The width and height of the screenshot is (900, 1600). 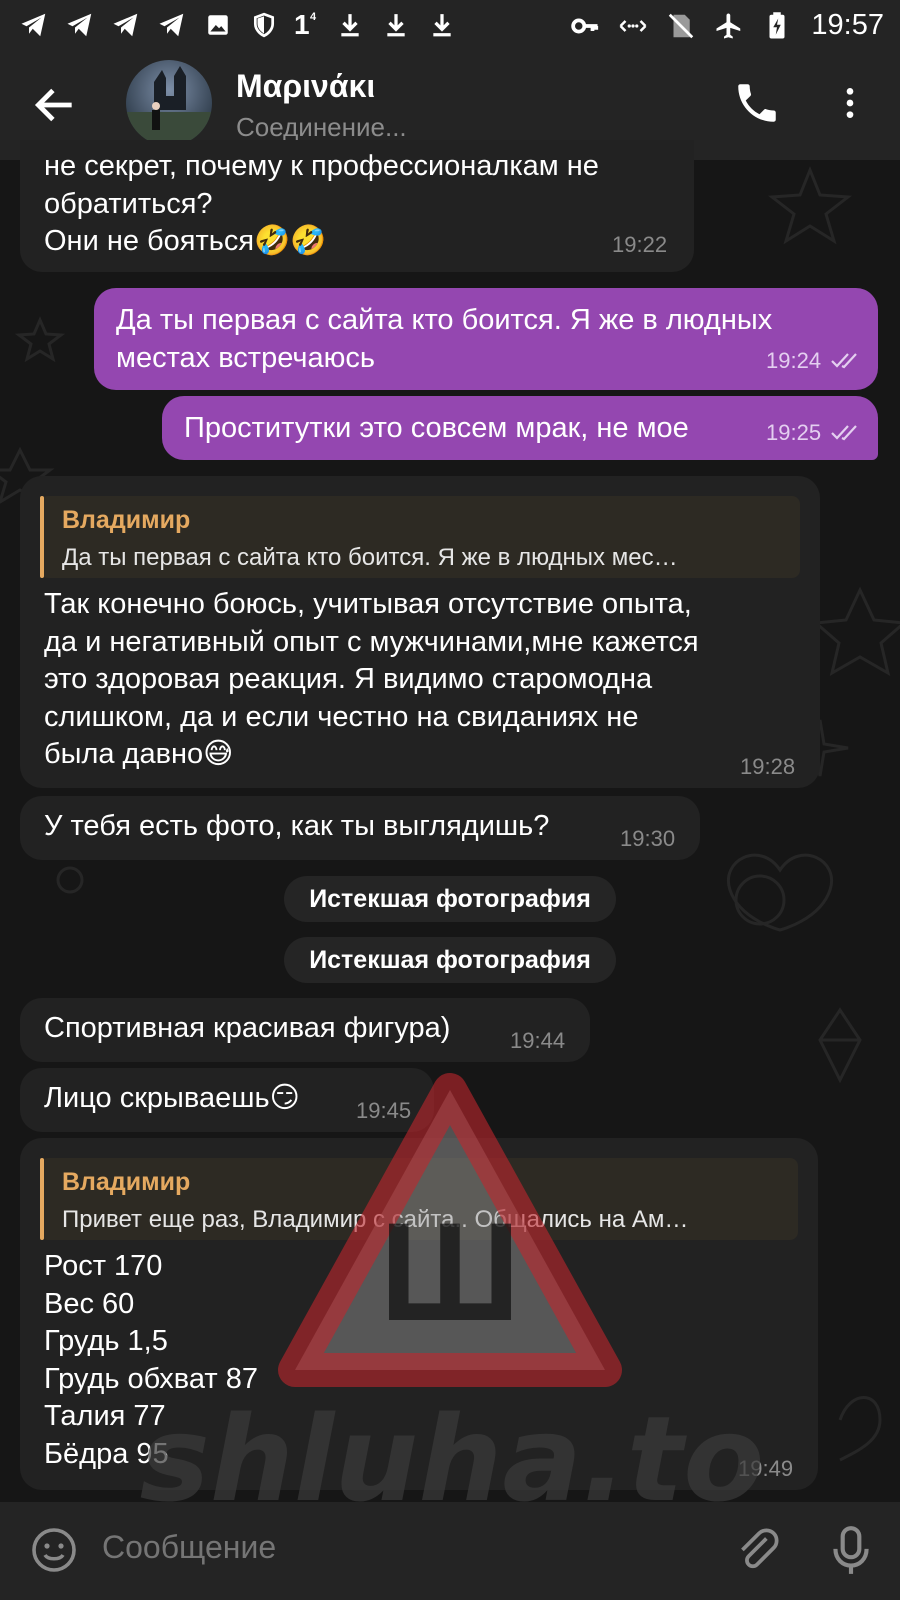 I want to click on airplane-icon, so click(x=729, y=26).